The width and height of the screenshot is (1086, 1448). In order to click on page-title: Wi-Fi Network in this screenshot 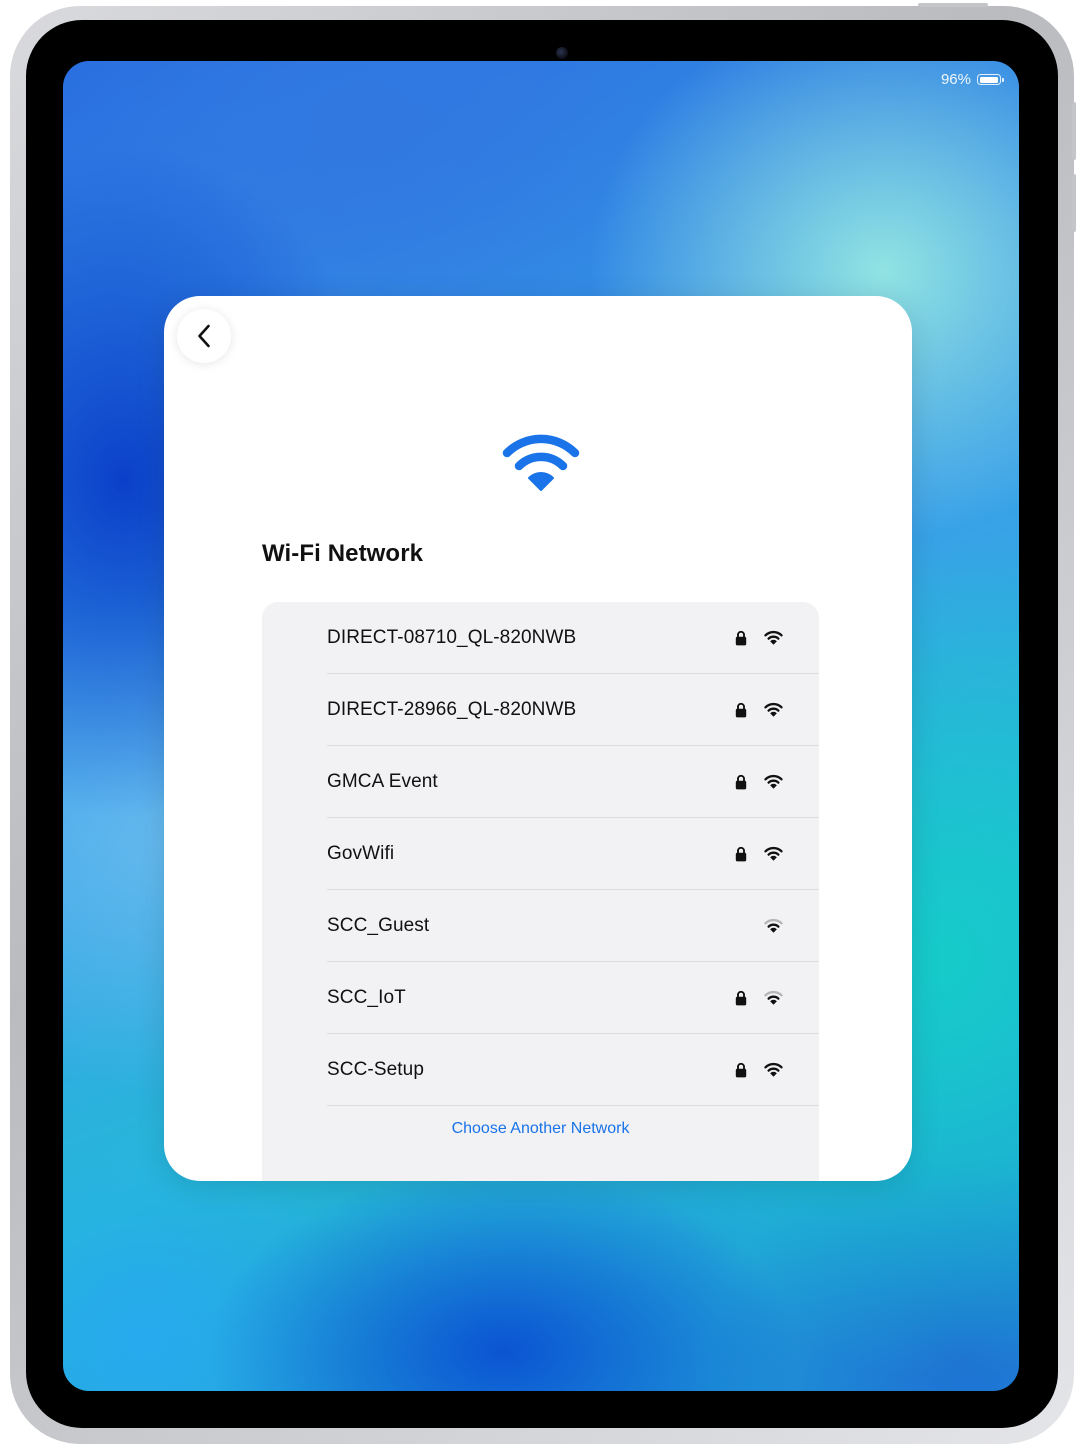, I will do `click(343, 553)`.